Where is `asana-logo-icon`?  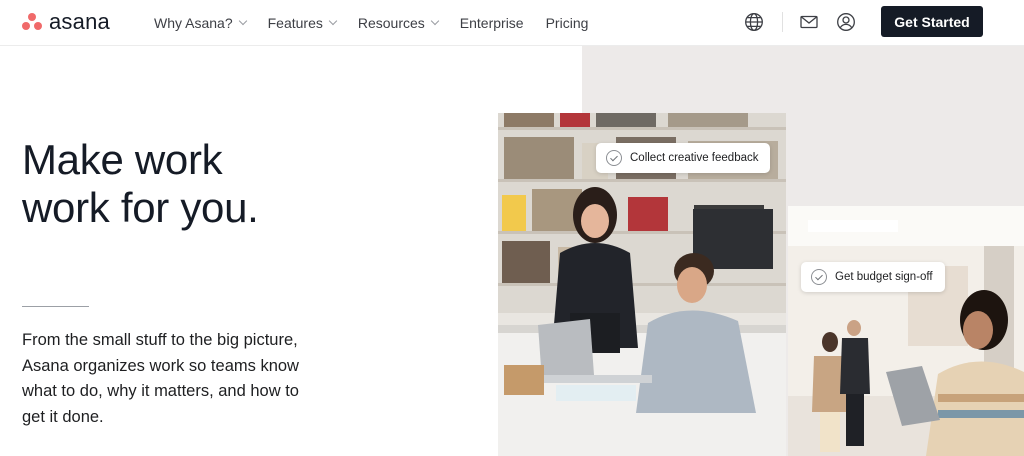 asana-logo-icon is located at coordinates (32, 22).